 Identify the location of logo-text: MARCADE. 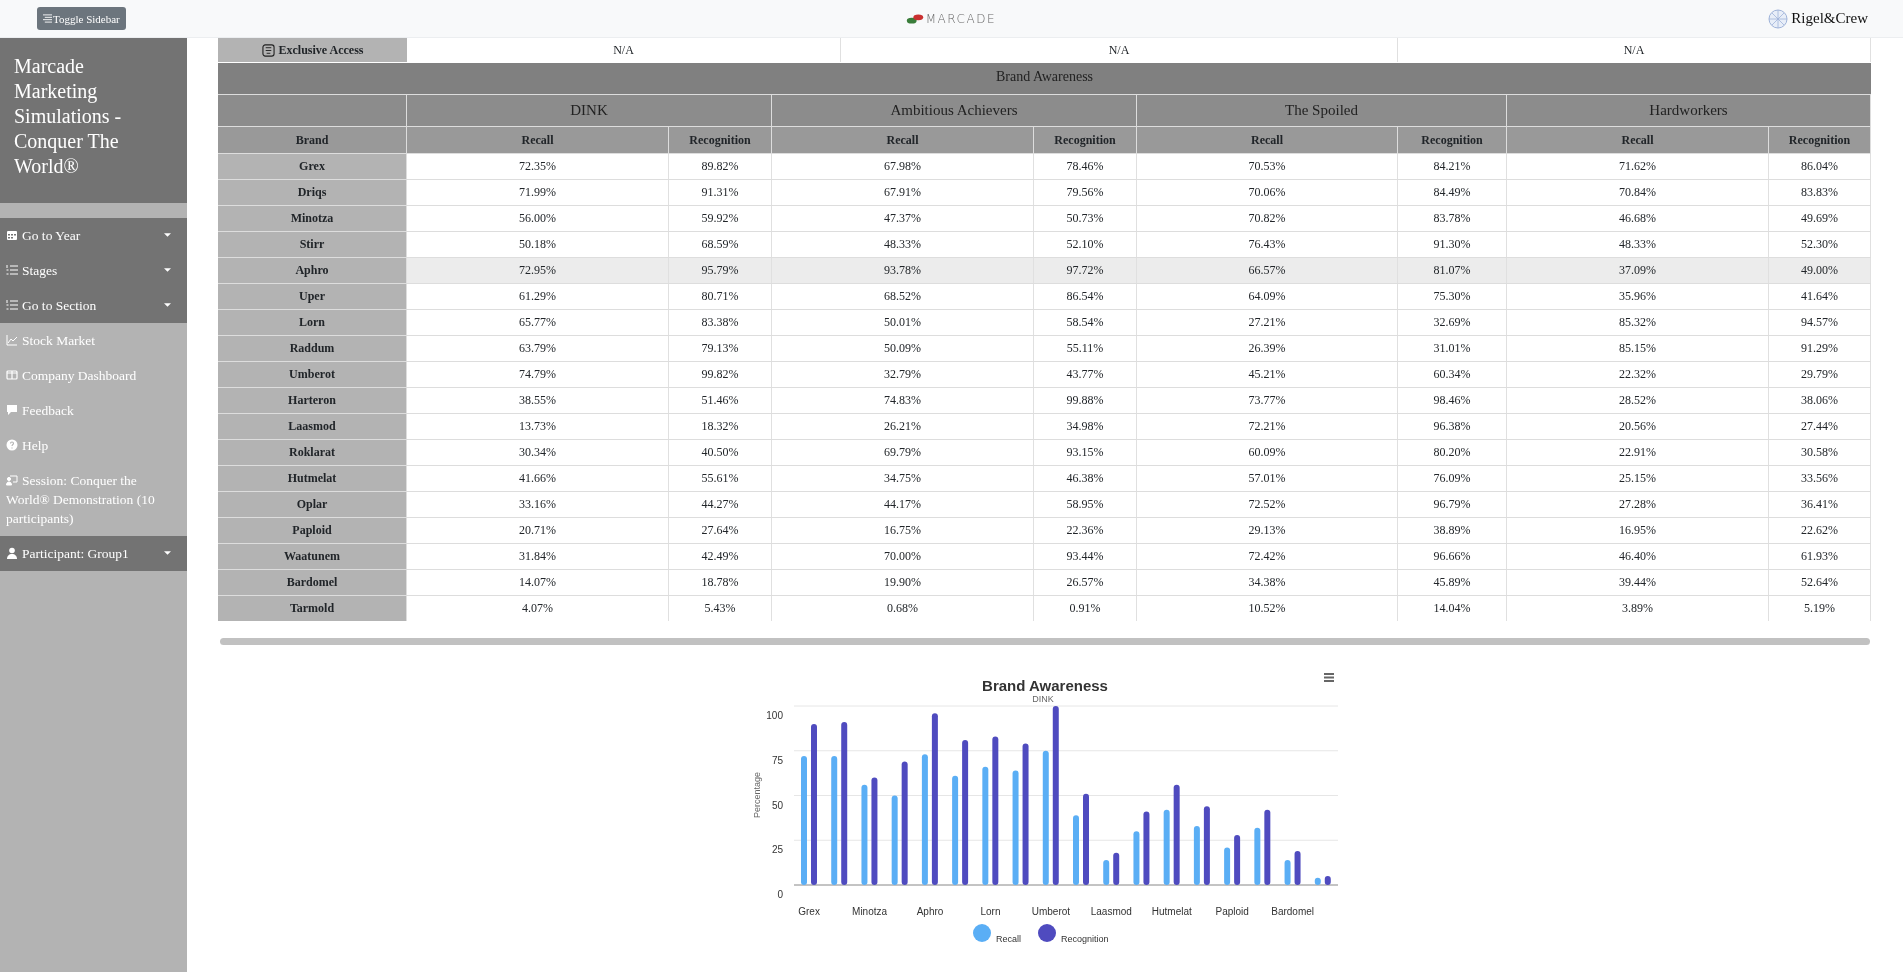
(960, 18).